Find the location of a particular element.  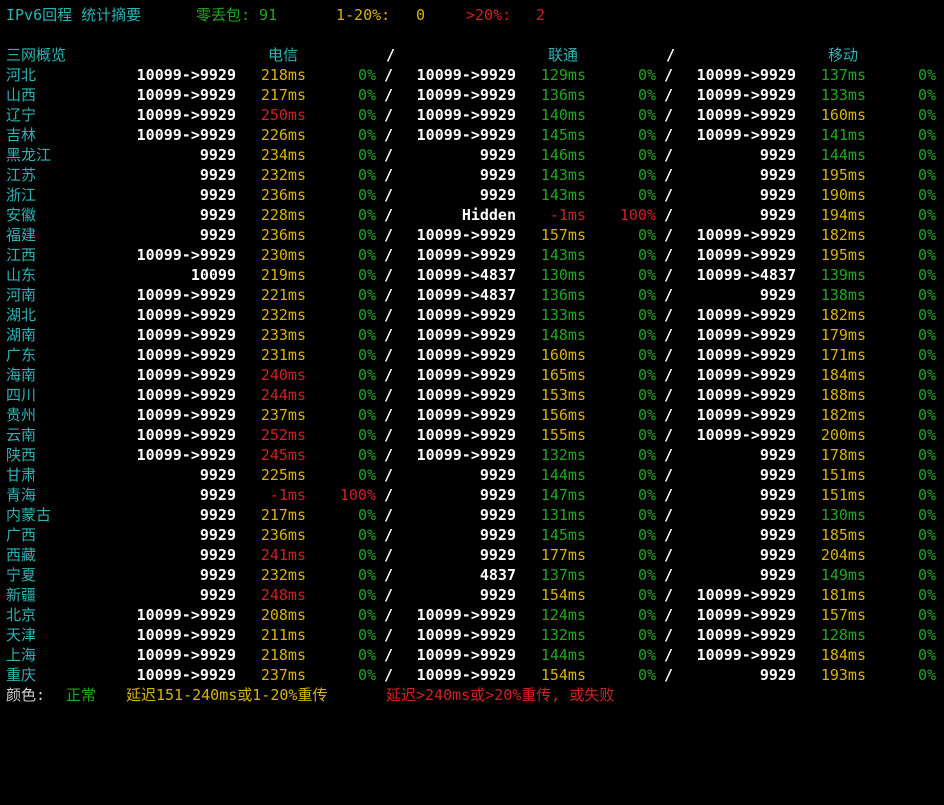

province-name: 内蒙古 is located at coordinates (29, 515).